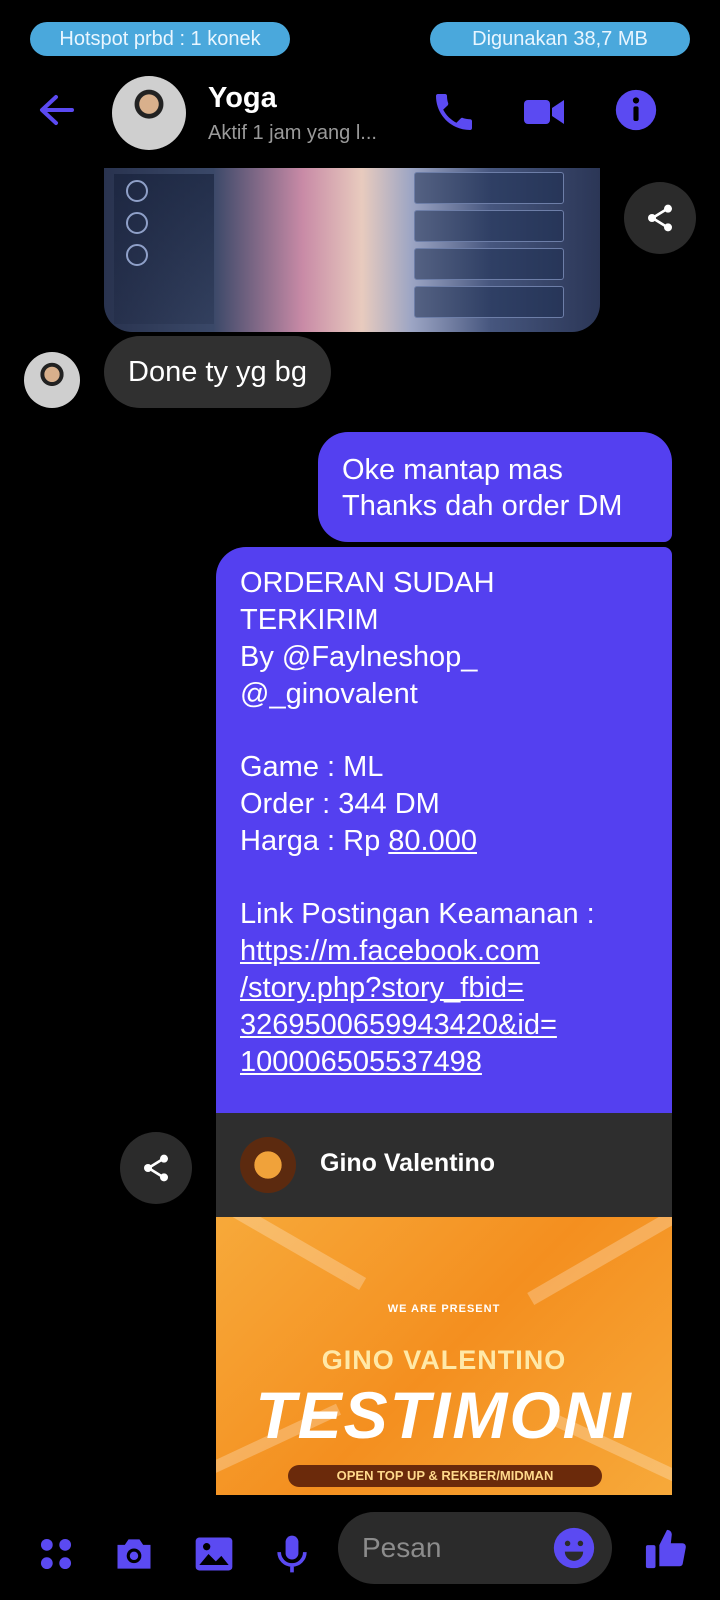 This screenshot has height=1600, width=720. What do you see at coordinates (574, 1548) in the screenshot?
I see `emoji-icon` at bounding box center [574, 1548].